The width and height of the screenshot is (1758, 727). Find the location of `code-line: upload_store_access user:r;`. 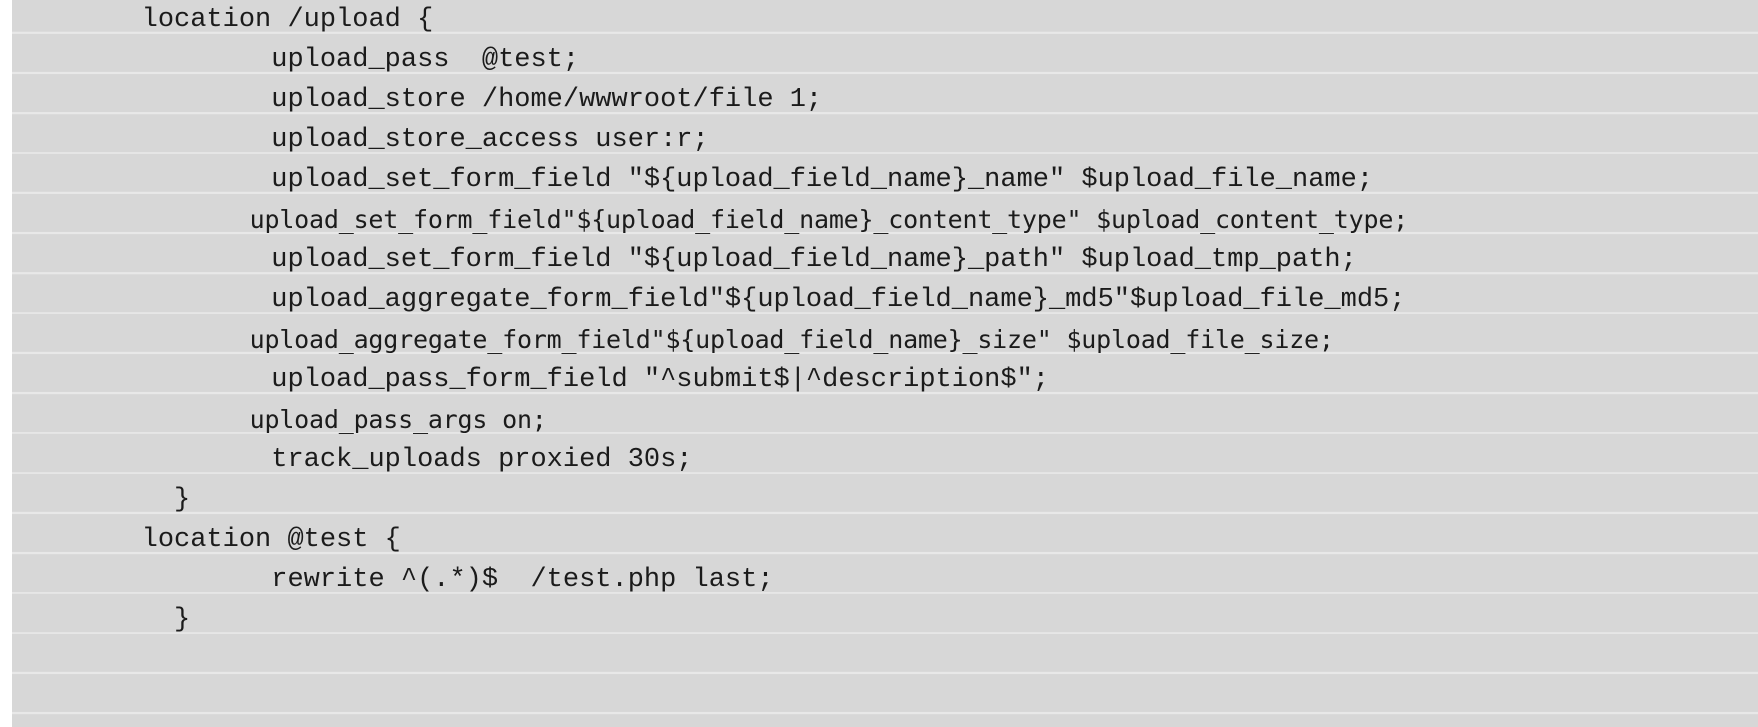

code-line: upload_store_access user:r; is located at coordinates (360, 140).